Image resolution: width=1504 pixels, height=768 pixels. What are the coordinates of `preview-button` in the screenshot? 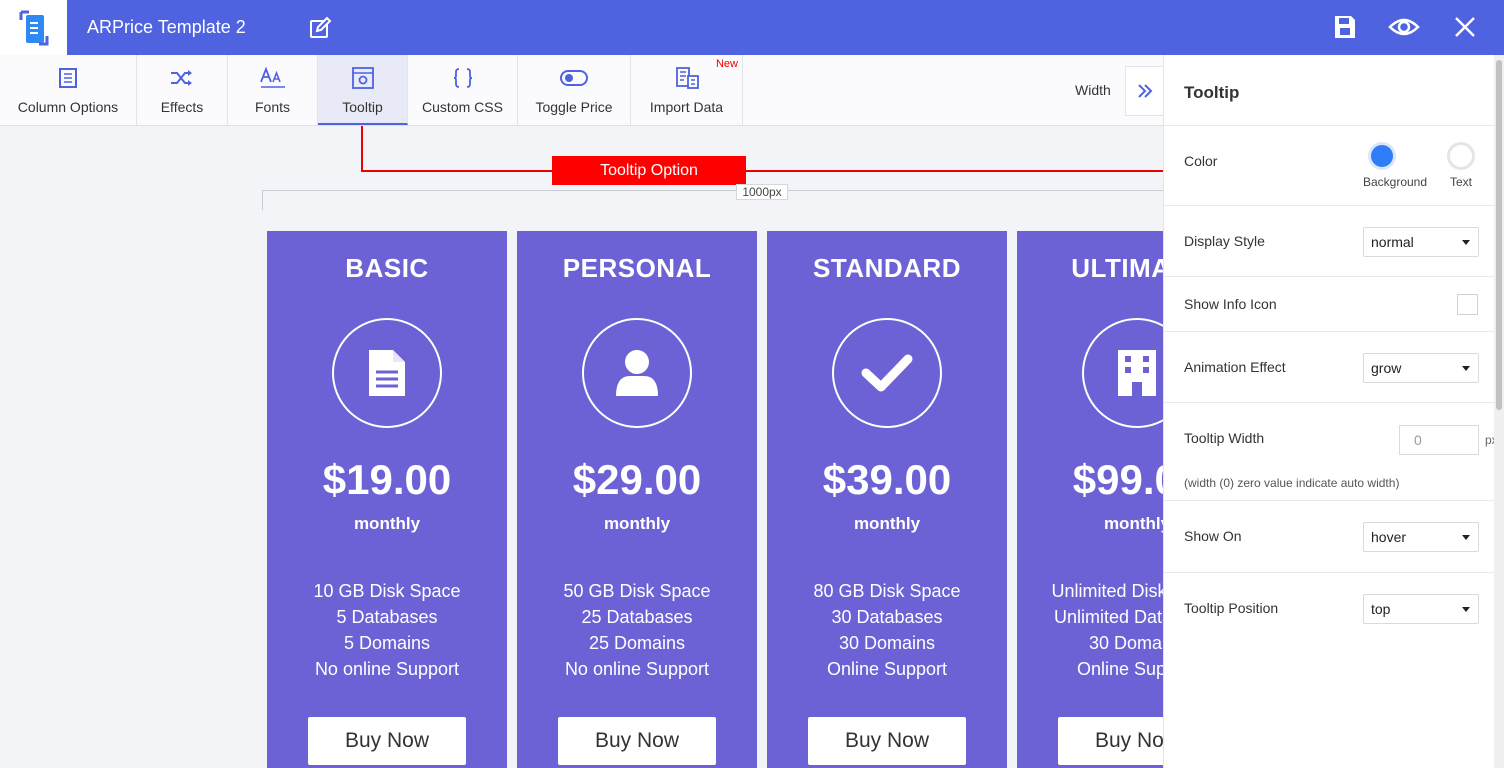 It's located at (1404, 29).